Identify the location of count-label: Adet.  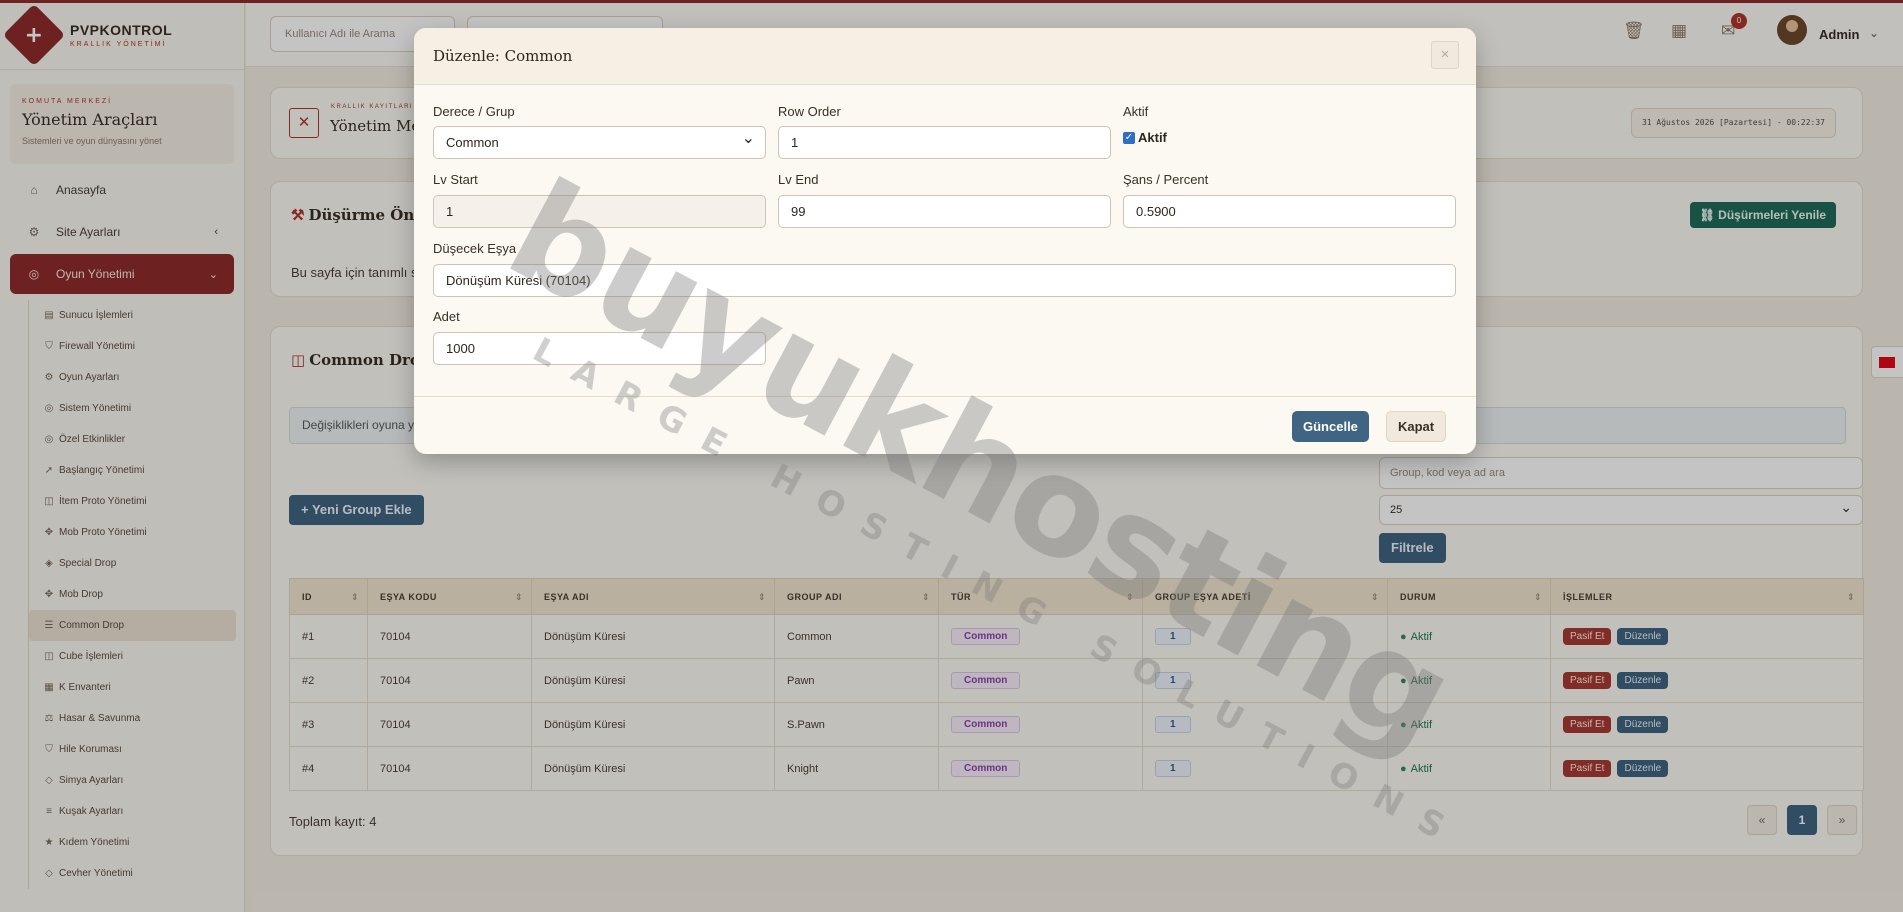
(446, 316).